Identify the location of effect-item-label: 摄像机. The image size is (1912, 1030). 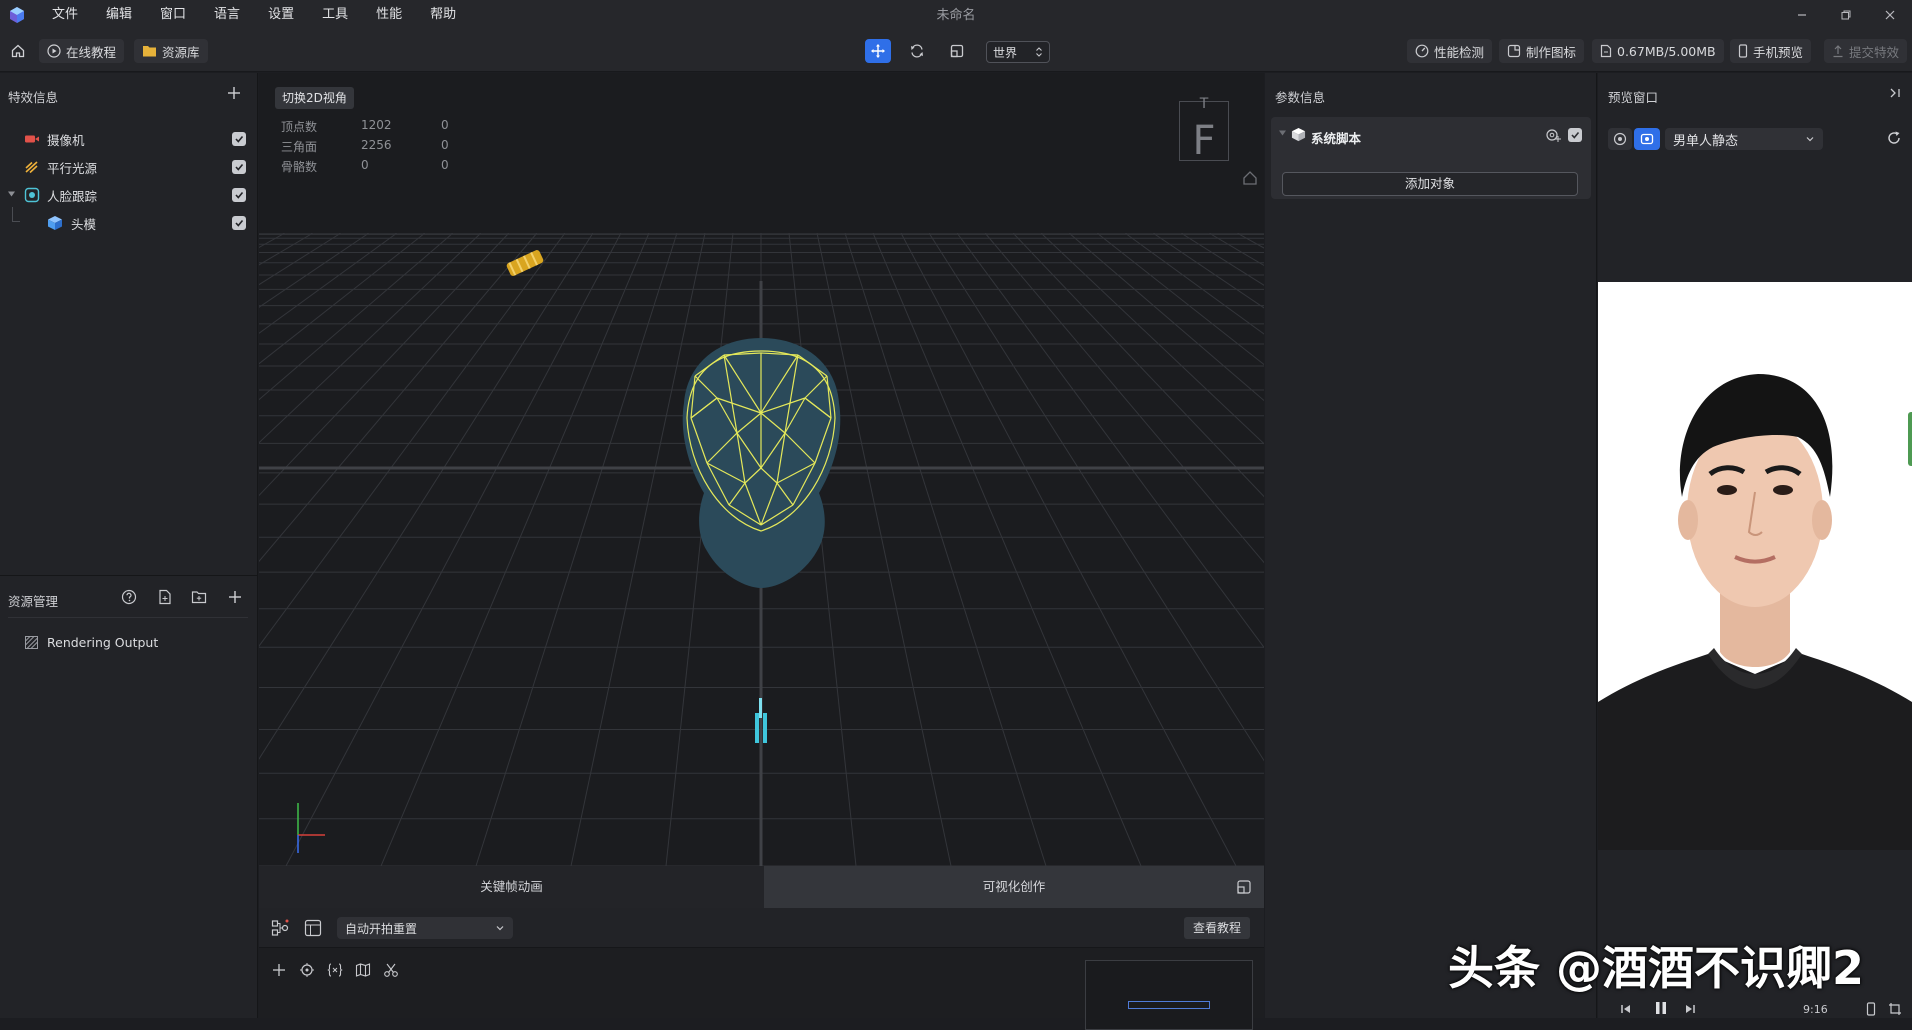
(66, 140).